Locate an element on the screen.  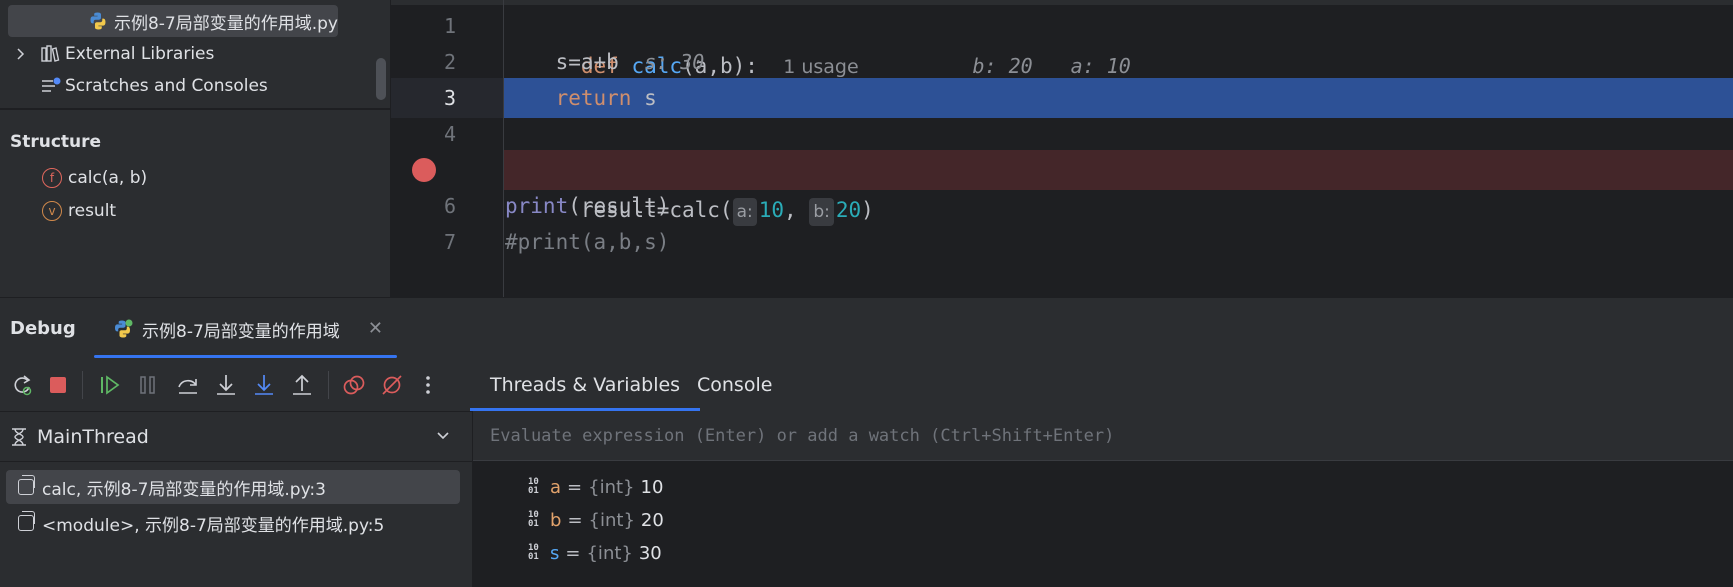
thread-name: MainThread is located at coordinates (93, 436).